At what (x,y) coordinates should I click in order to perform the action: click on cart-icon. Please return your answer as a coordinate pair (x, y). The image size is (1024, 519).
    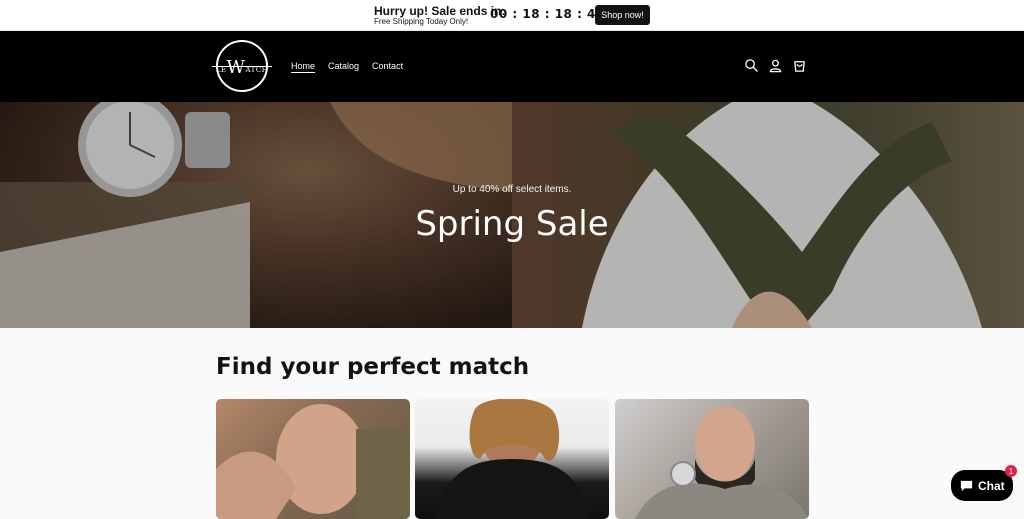
    Looking at the image, I should click on (799, 65).